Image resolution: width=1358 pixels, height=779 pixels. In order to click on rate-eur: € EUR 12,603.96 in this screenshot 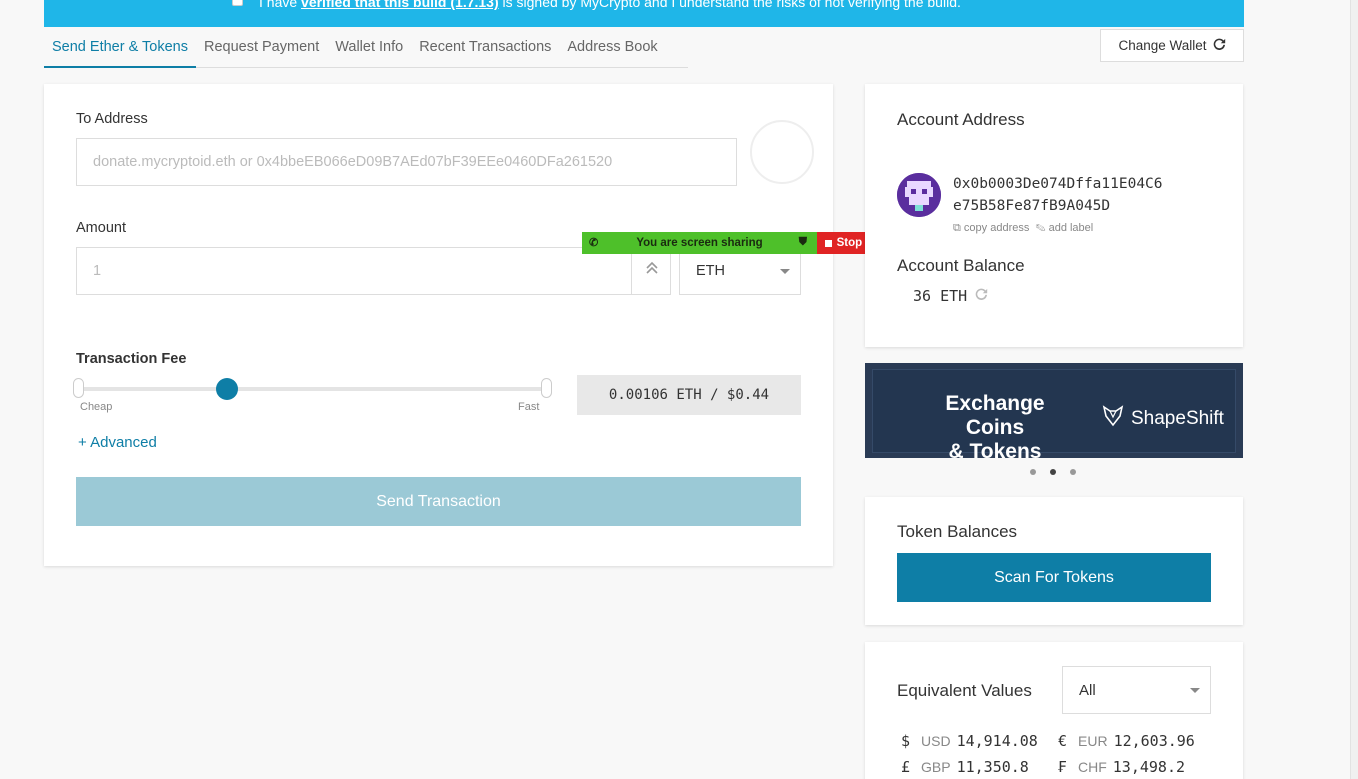, I will do `click(1126, 741)`.